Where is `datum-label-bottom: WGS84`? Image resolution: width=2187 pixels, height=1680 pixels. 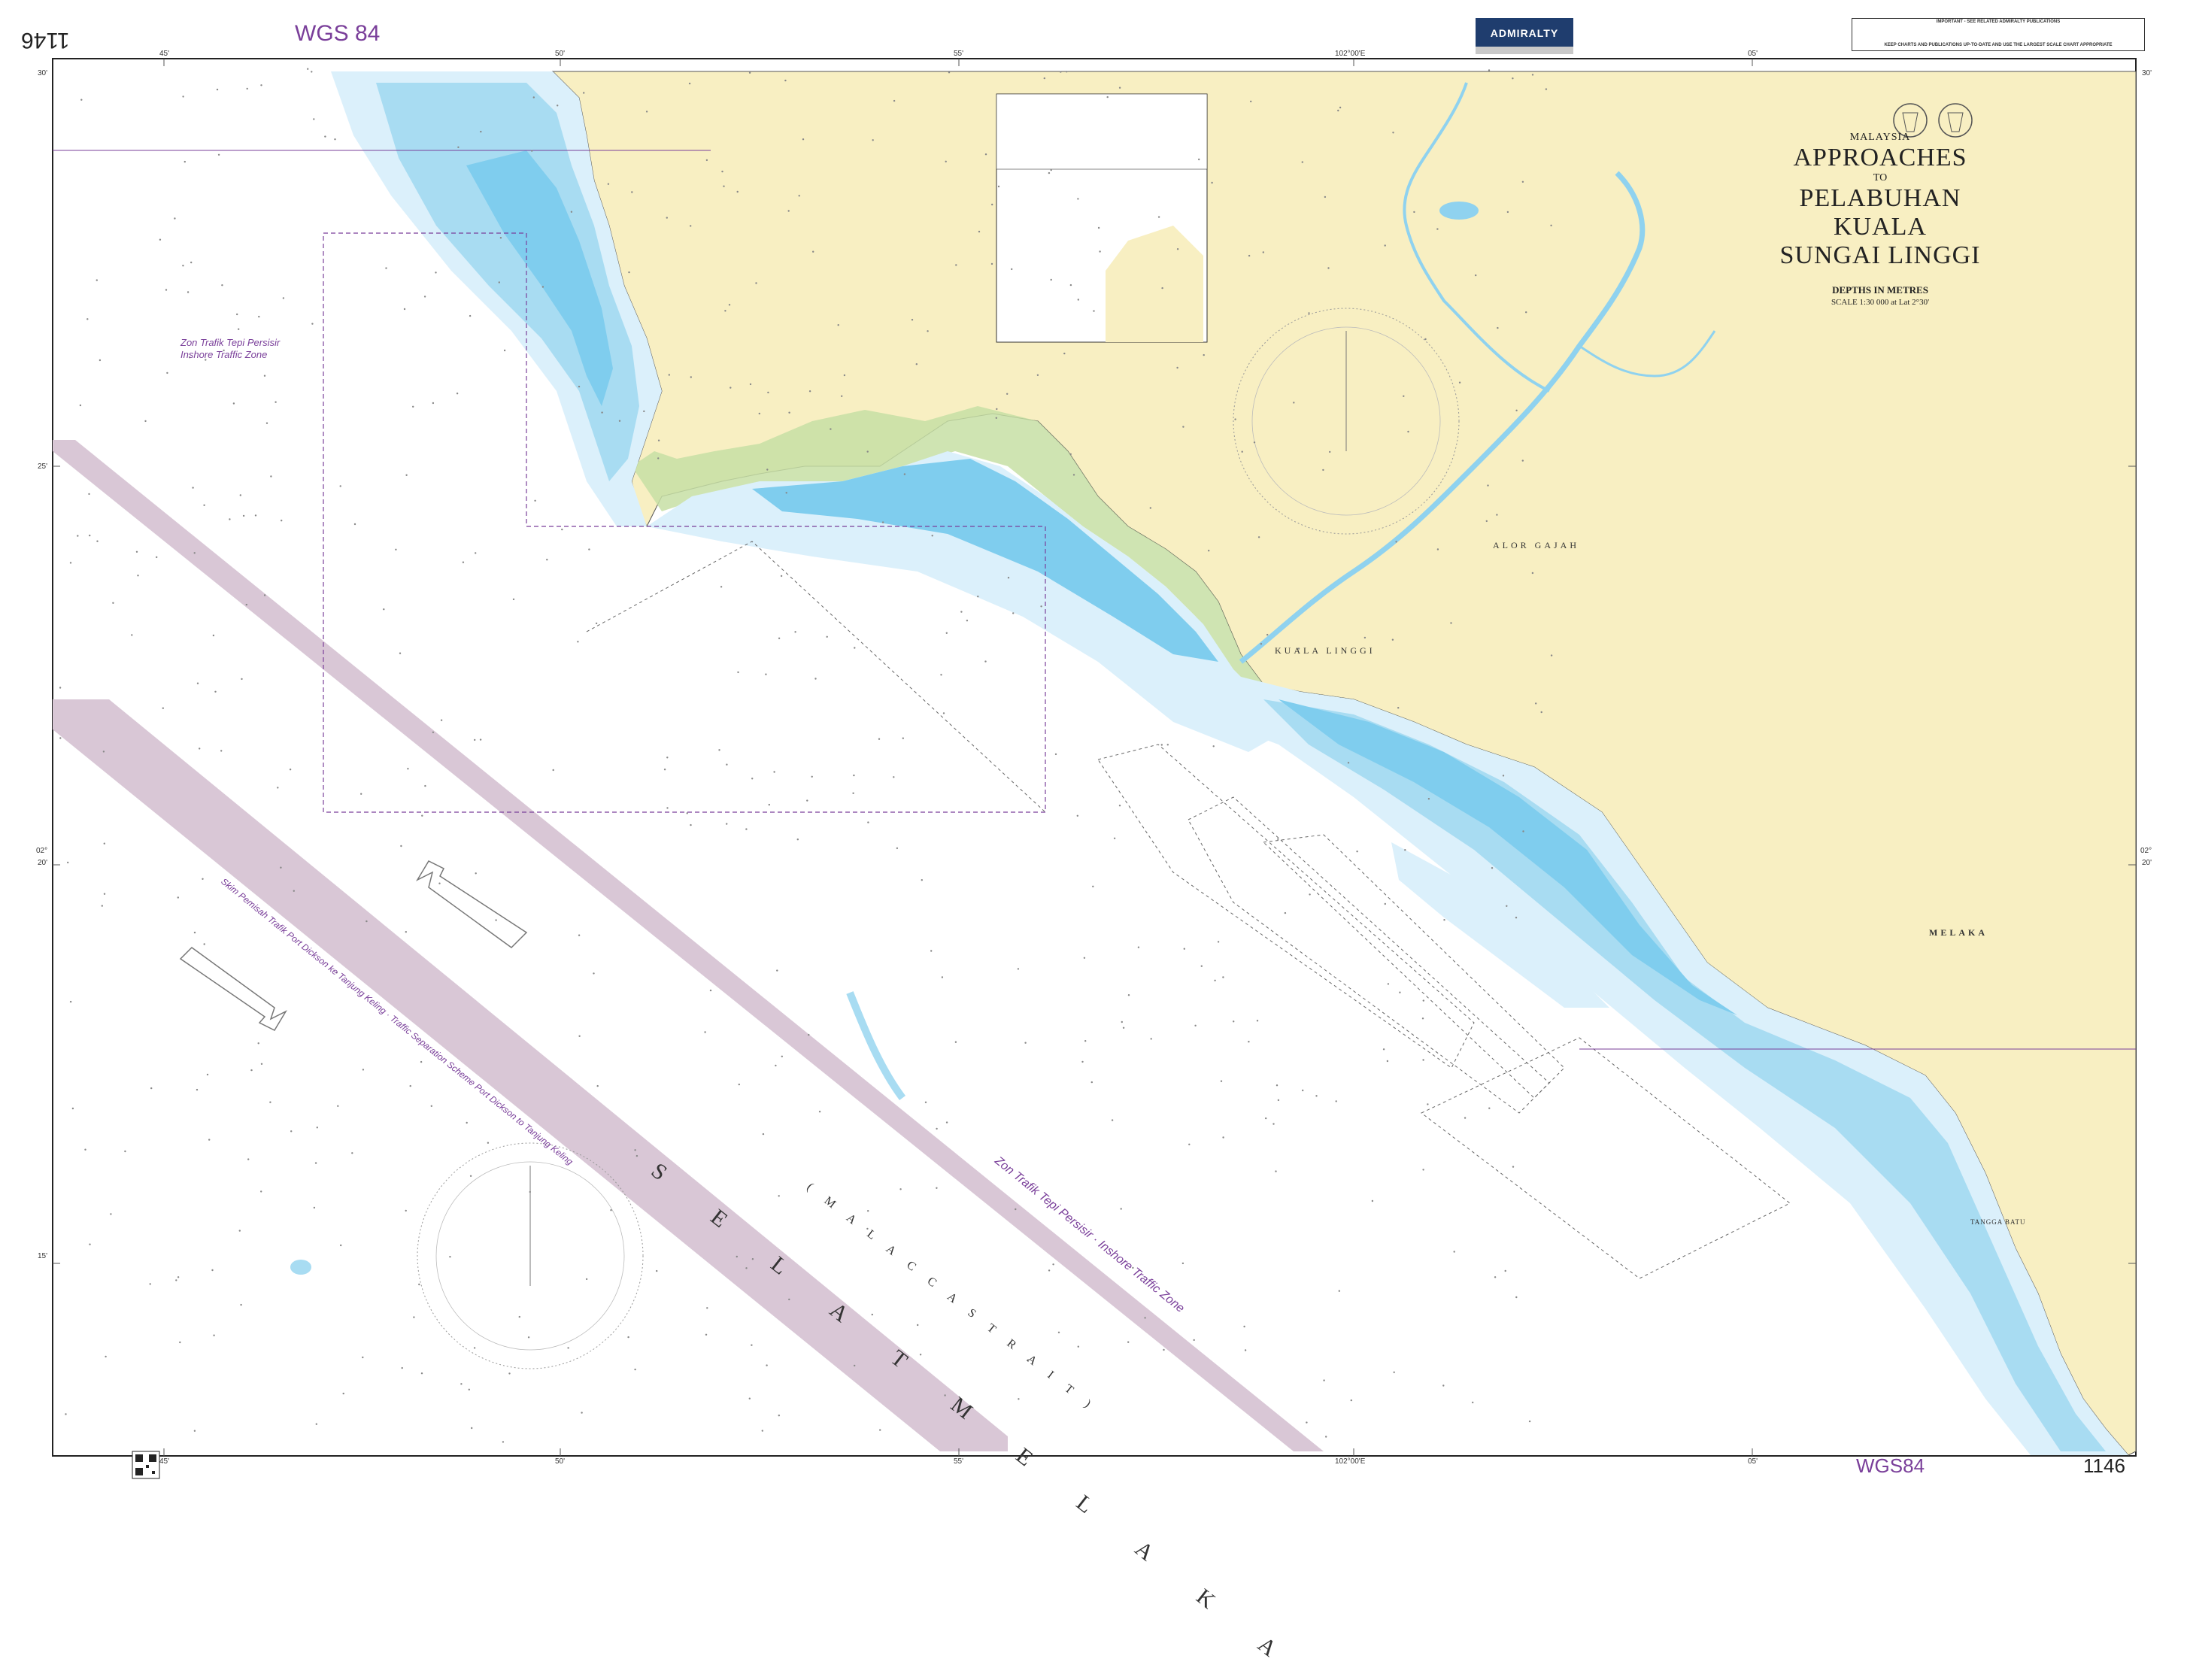
datum-label-bottom: WGS84 is located at coordinates (1890, 1465).